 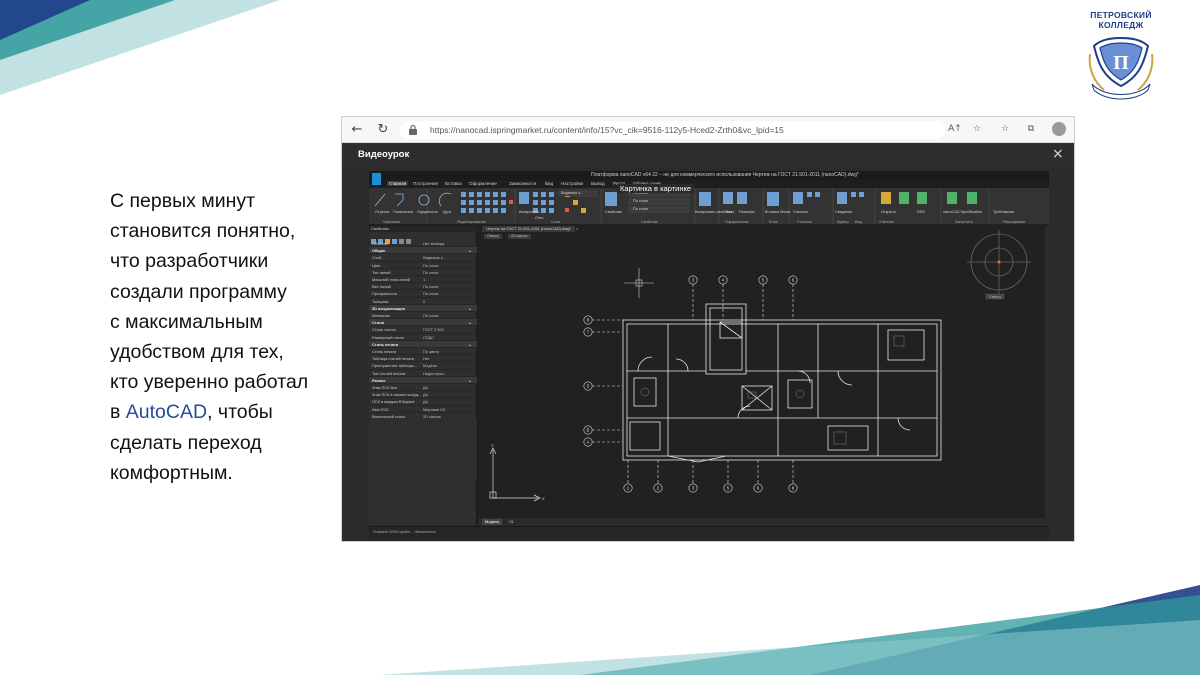 I want to click on tab-model: Модель, so click(x=492, y=522).